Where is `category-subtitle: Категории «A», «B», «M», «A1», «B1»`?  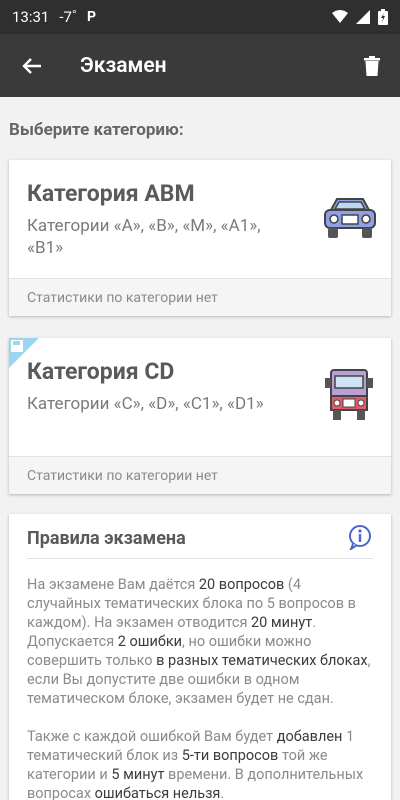
category-subtitle: Категории «A», «B», «M», «A1», «B1» is located at coordinates (144, 237).